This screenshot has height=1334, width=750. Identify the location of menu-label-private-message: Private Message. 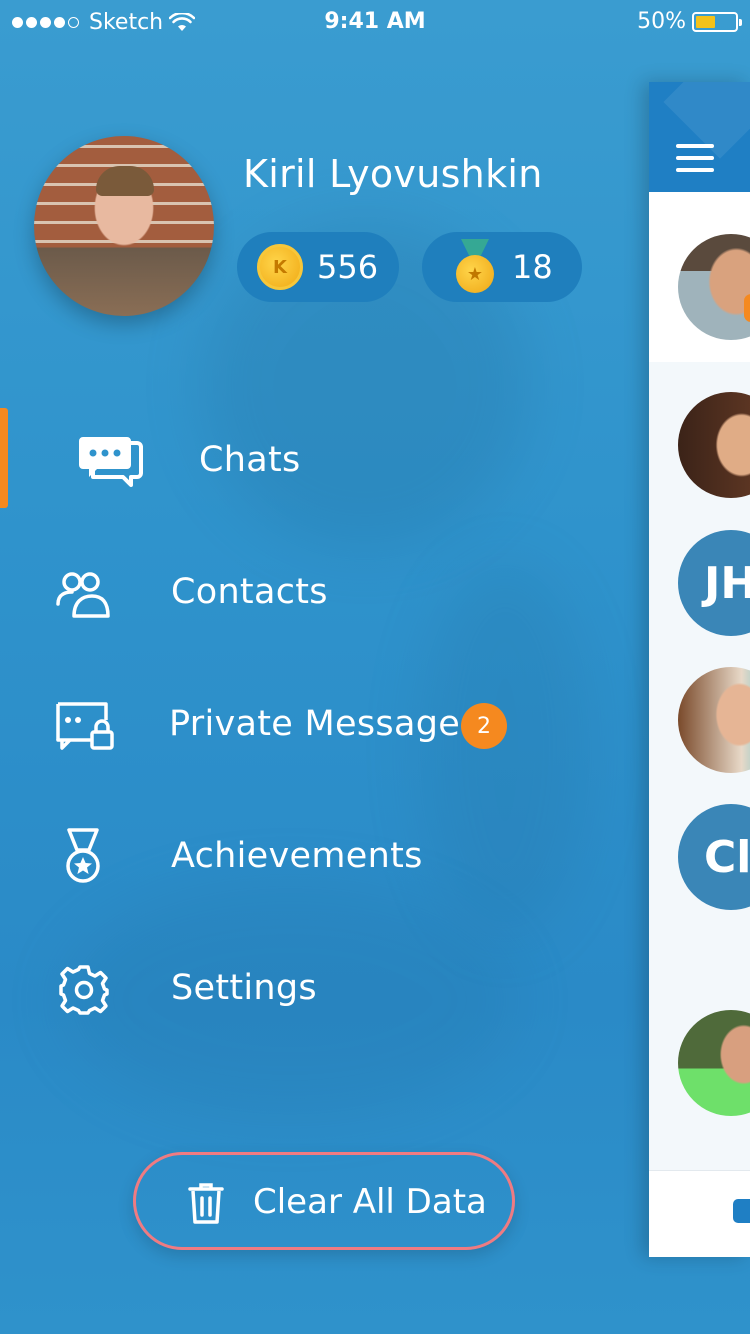
(315, 724).